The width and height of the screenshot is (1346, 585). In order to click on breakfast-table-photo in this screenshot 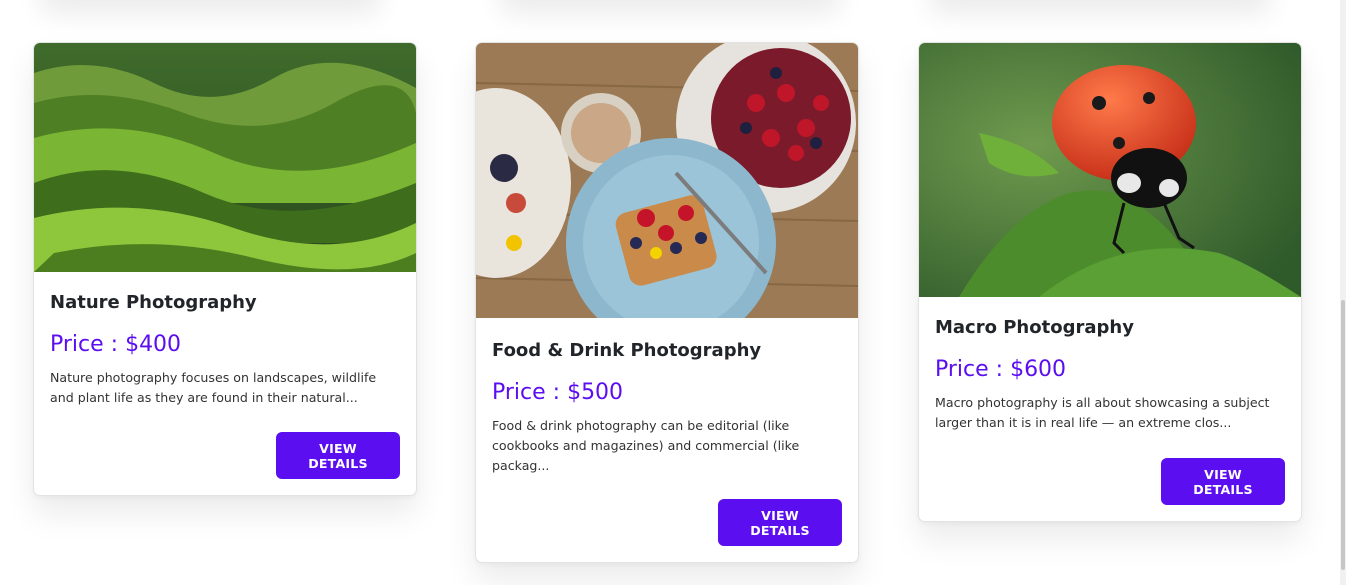, I will do `click(667, 180)`.